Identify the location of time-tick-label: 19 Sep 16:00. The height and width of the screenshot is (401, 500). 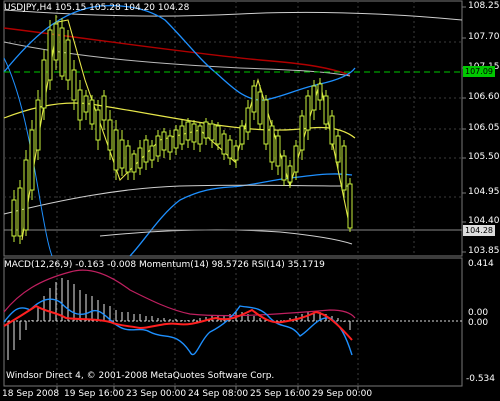
(94, 394).